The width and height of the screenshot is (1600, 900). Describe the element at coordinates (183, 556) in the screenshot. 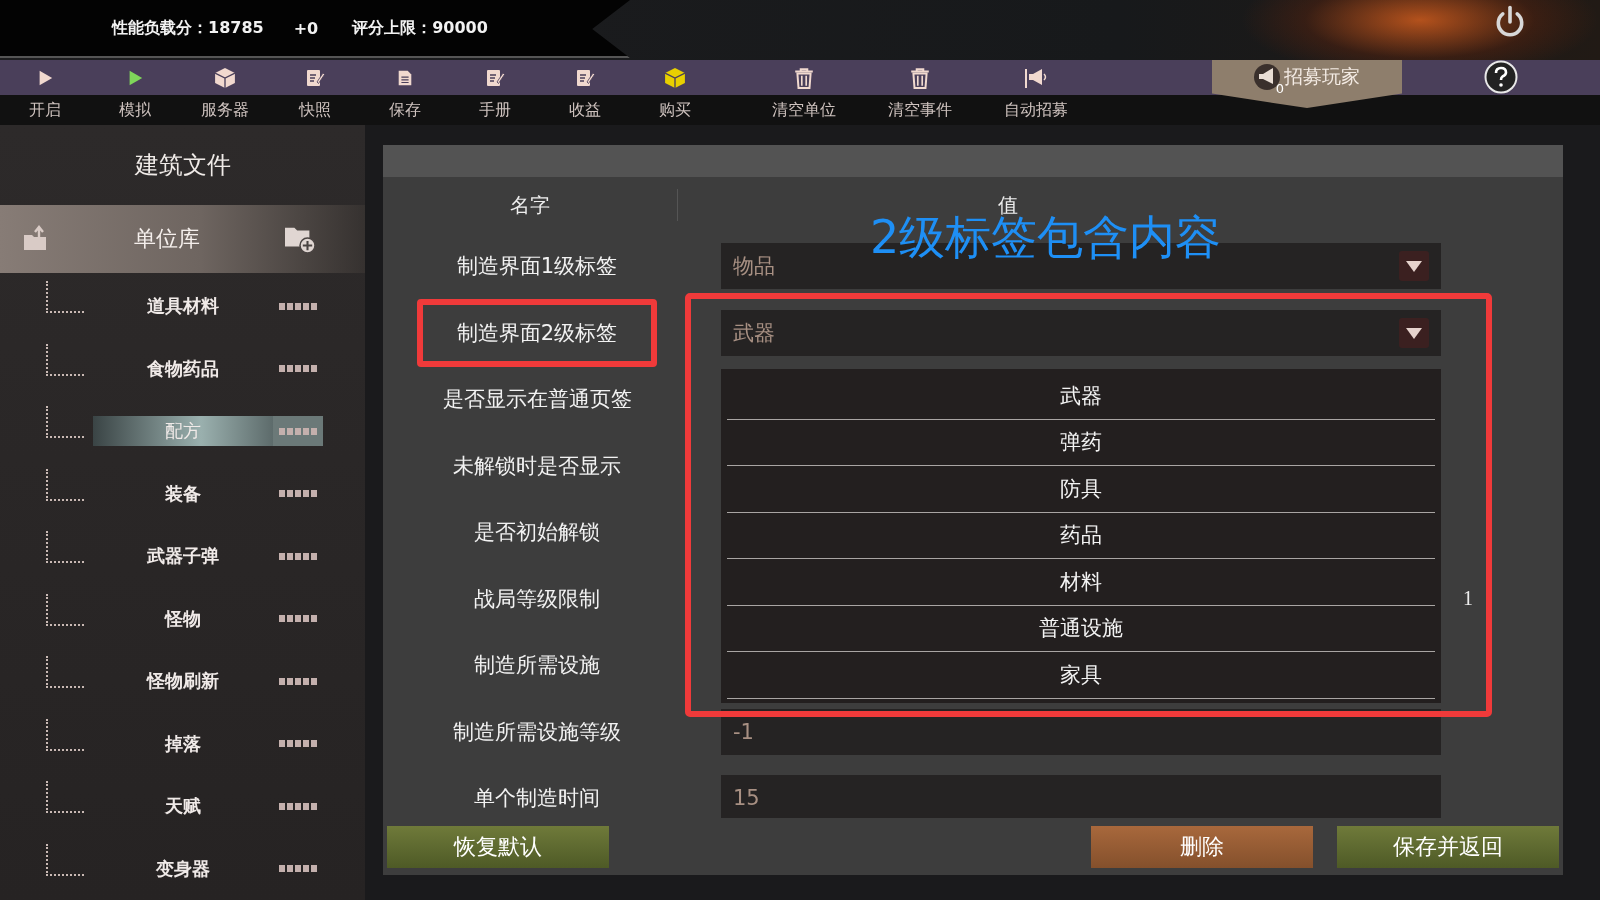

I see `sidebar-item: 武器子弹` at that location.